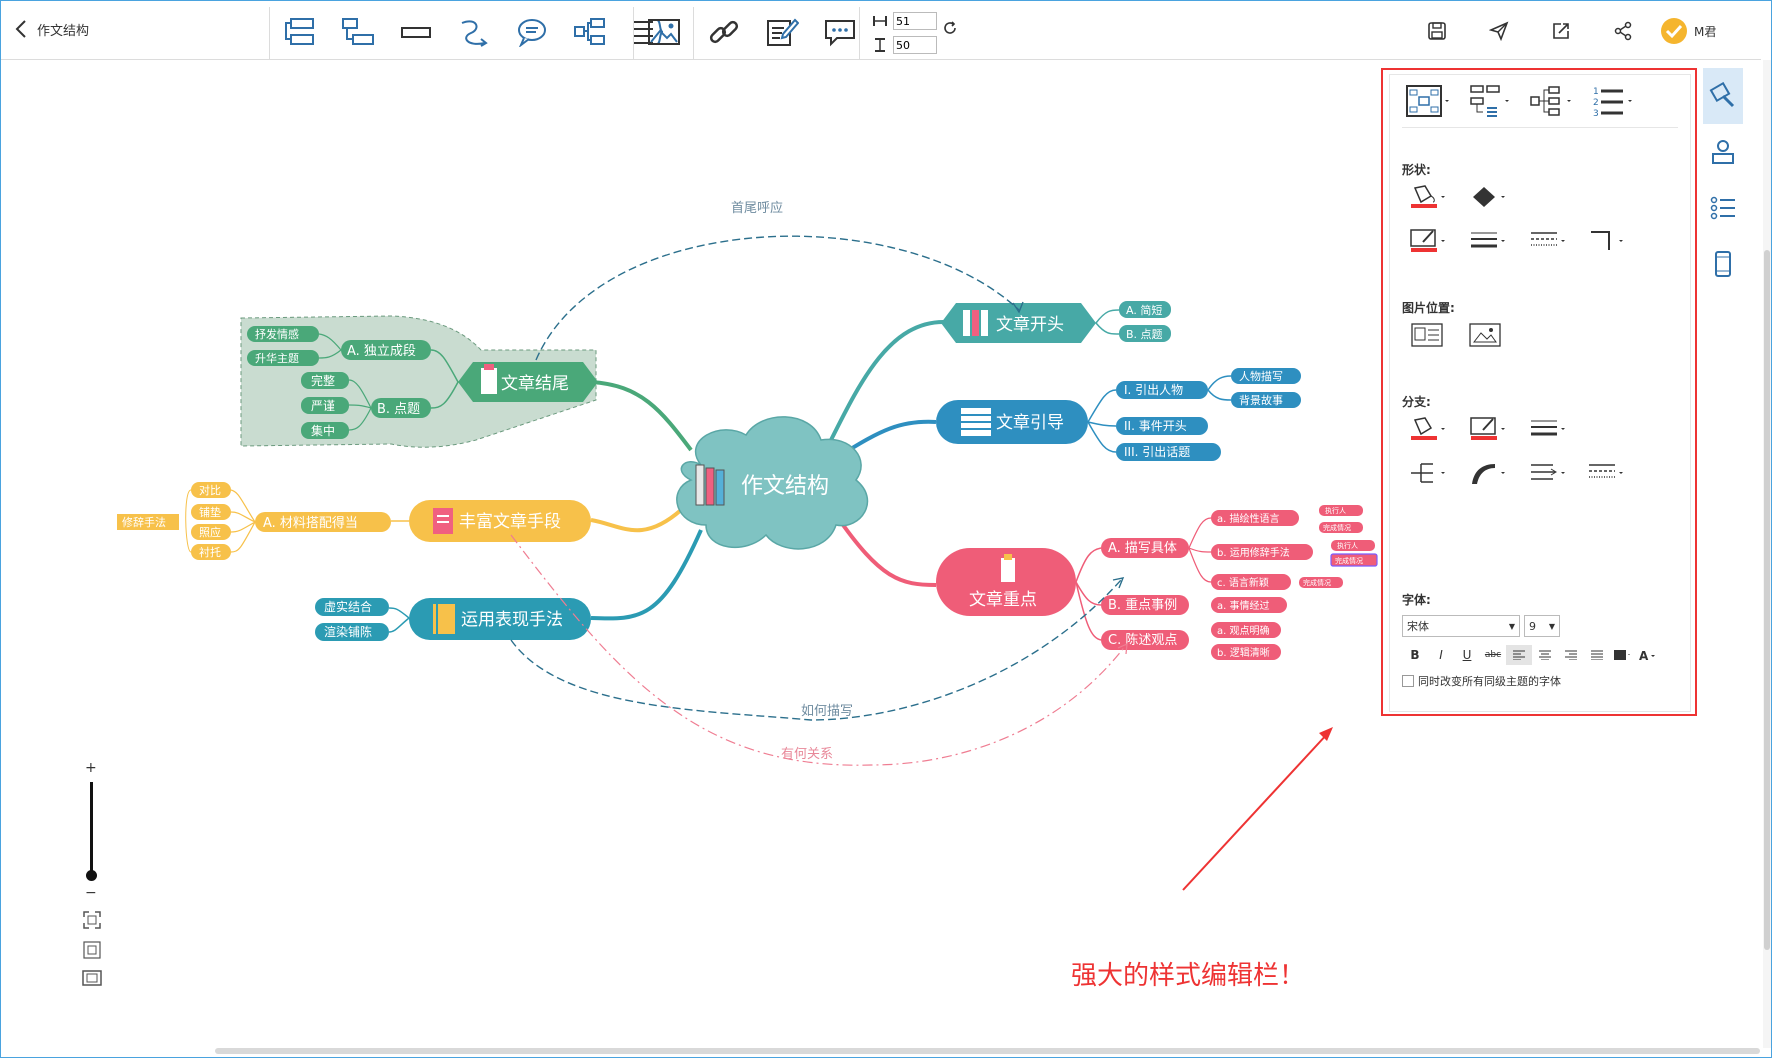 This screenshot has height=1060, width=1774. I want to click on subtopic-intro-sub-1: 人物描写, so click(1266, 376).